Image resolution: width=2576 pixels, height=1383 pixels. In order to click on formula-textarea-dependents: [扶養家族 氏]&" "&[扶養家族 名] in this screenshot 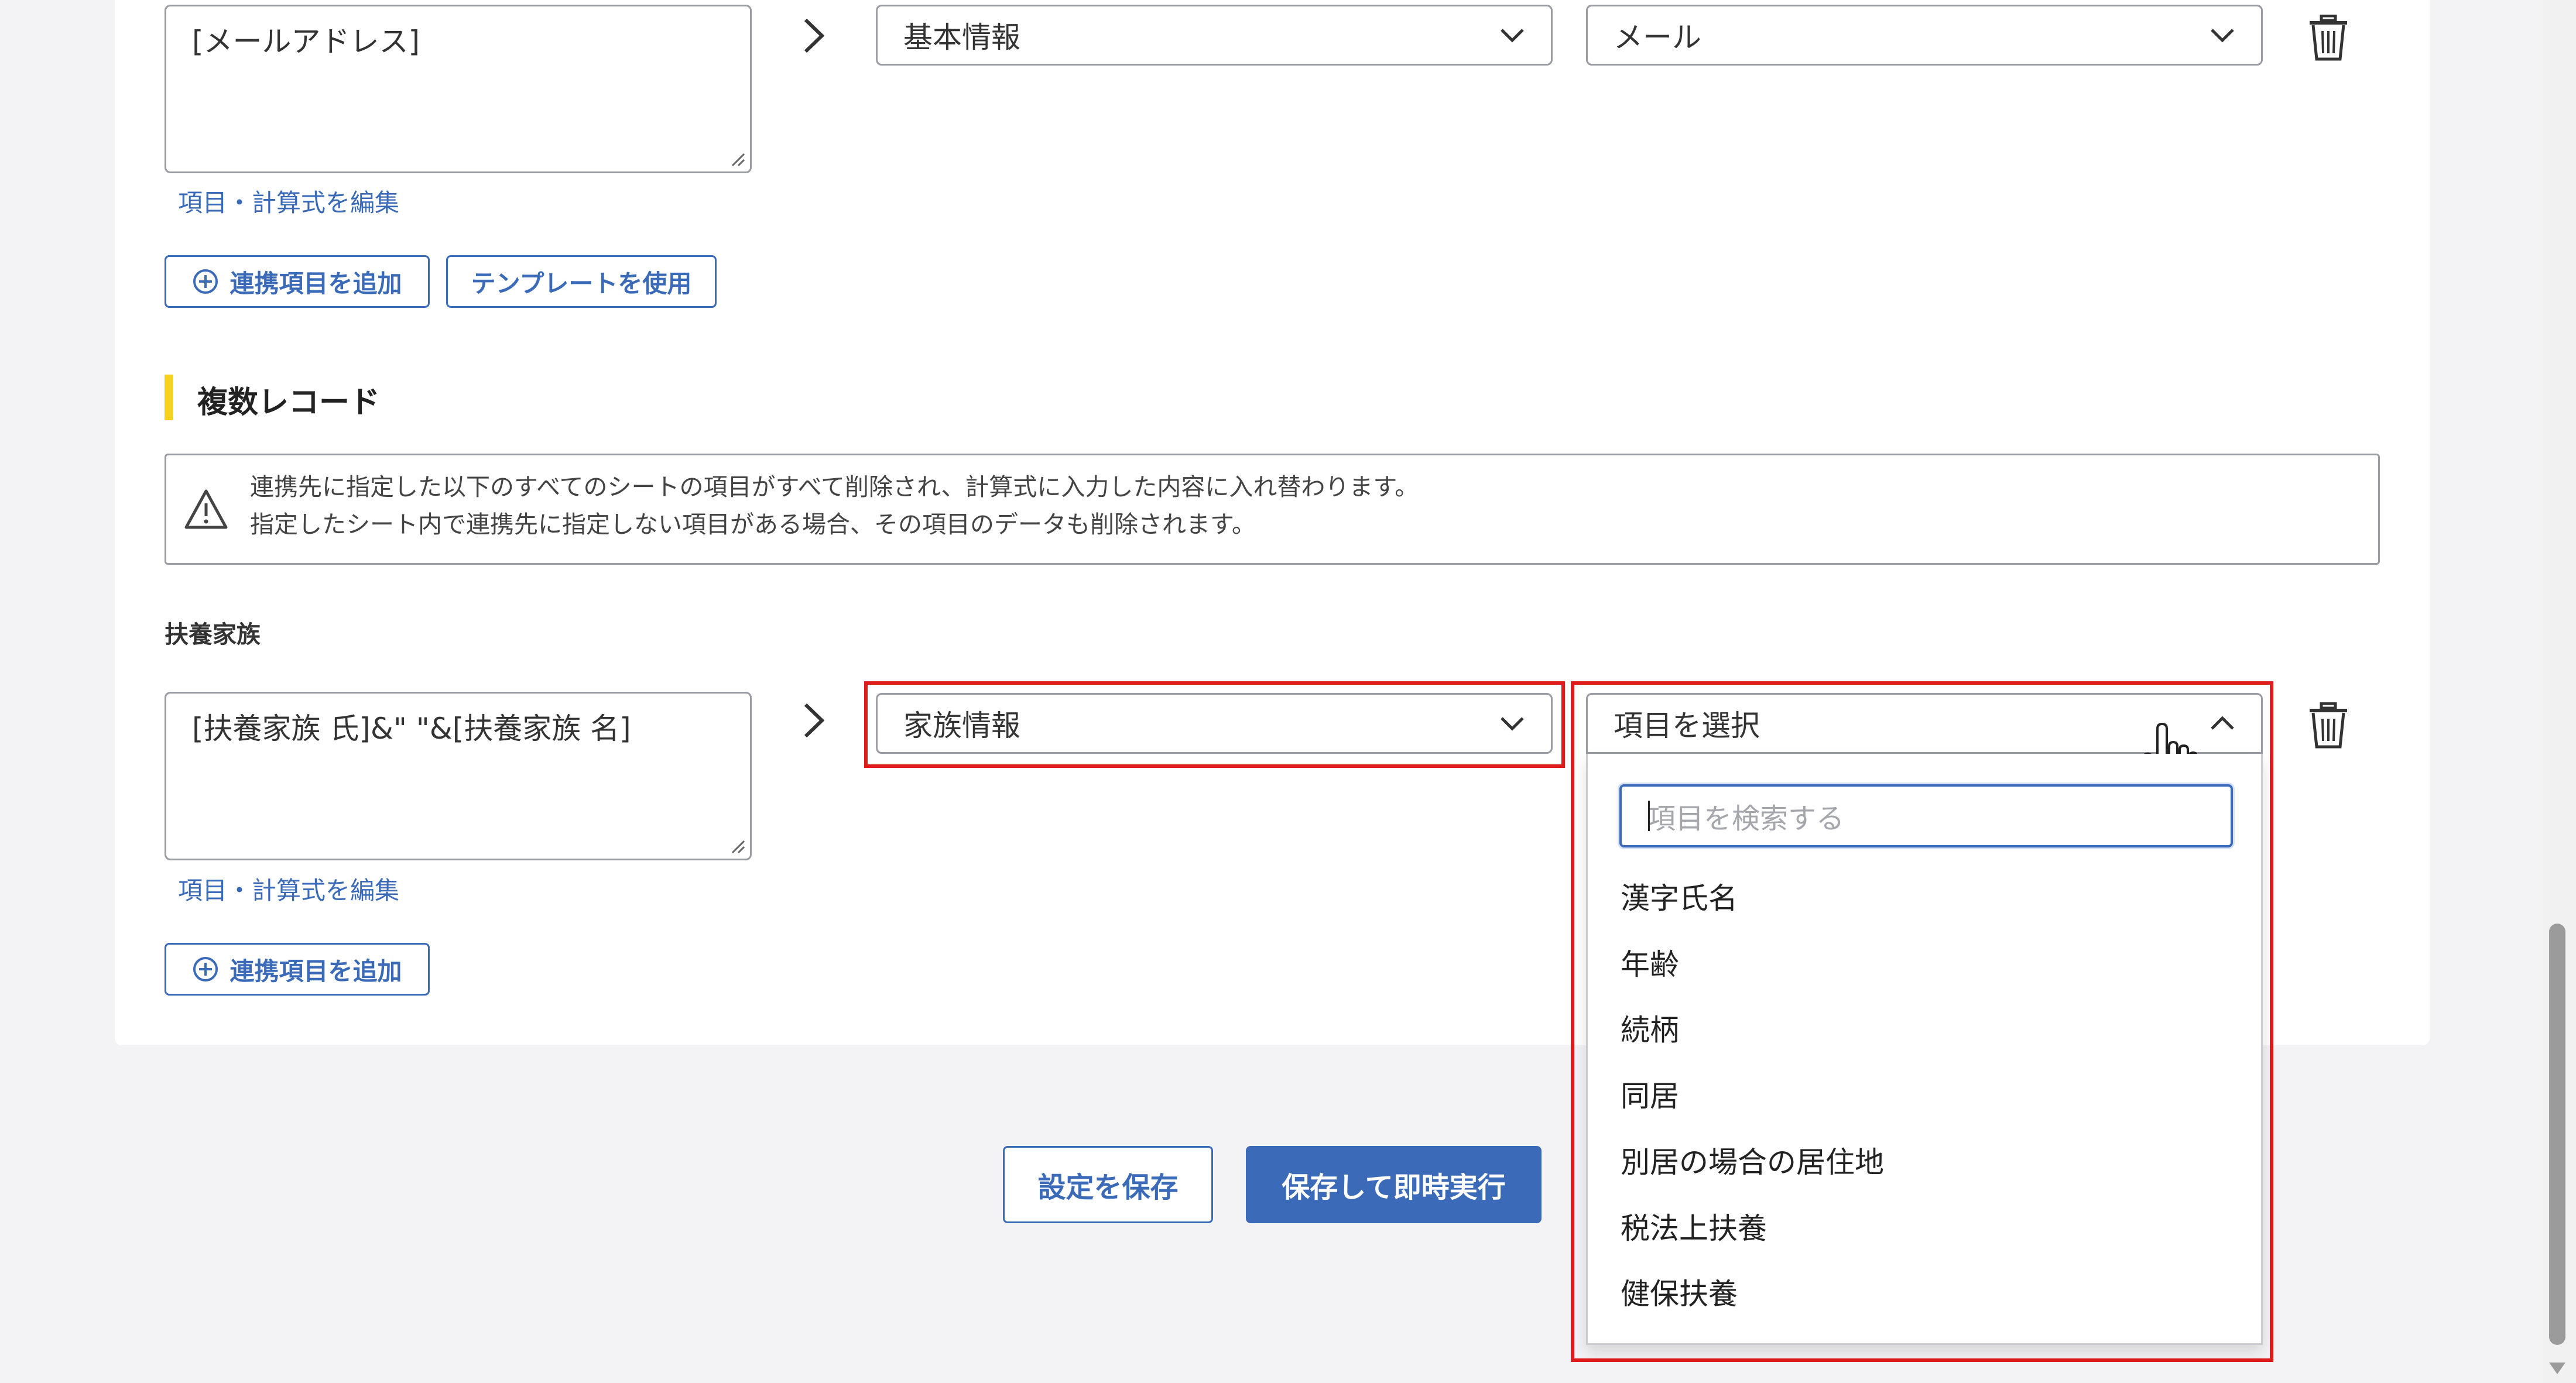, I will do `click(458, 776)`.